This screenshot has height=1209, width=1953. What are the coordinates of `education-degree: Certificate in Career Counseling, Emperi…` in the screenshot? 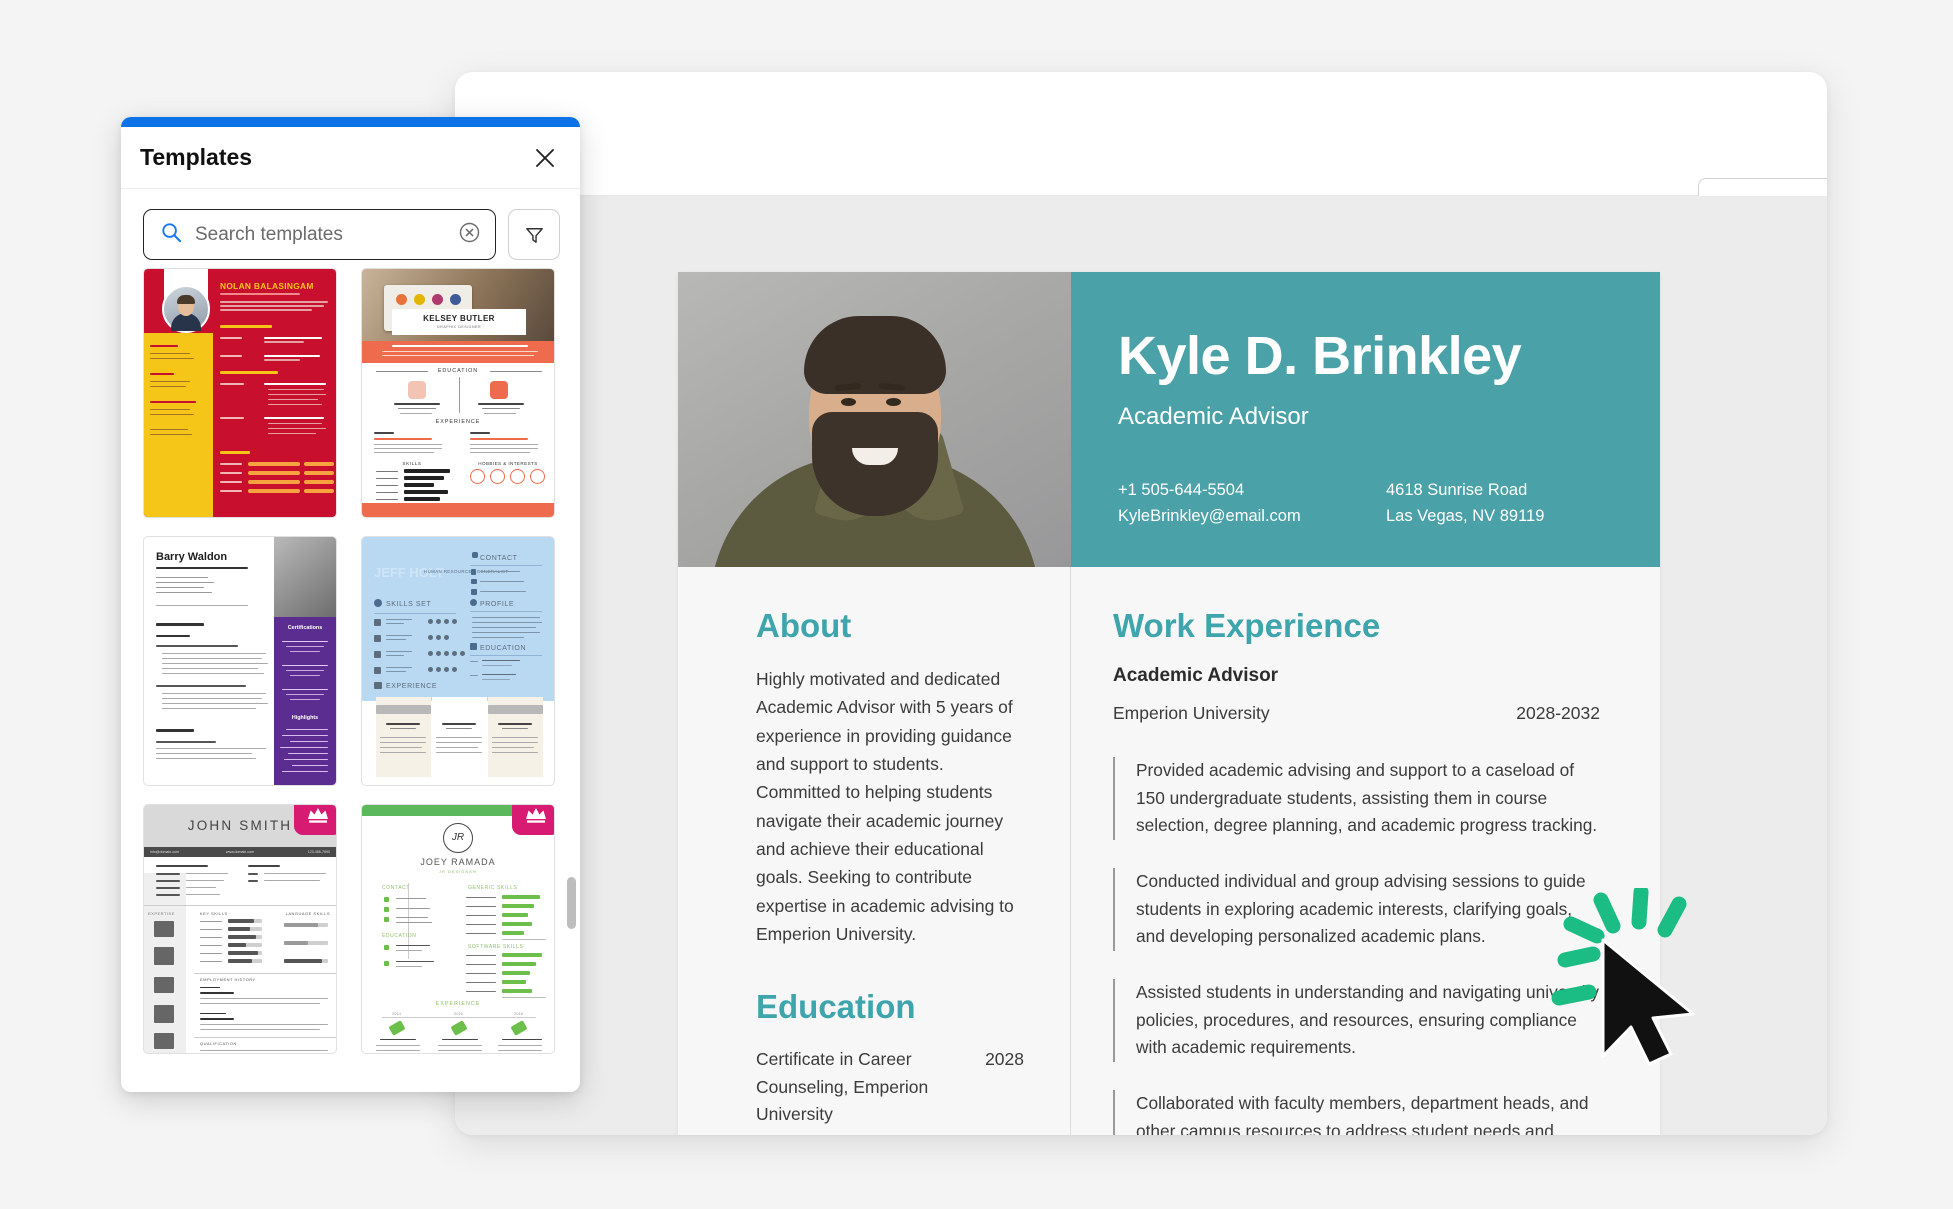 It's located at (842, 1086).